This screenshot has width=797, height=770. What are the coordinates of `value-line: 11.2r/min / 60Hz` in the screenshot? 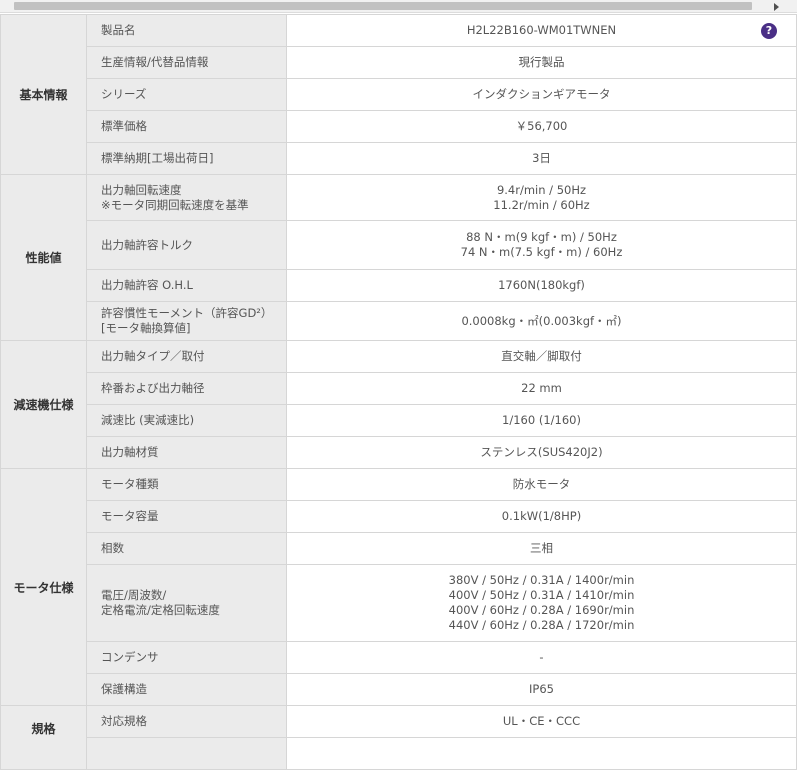 It's located at (541, 204).